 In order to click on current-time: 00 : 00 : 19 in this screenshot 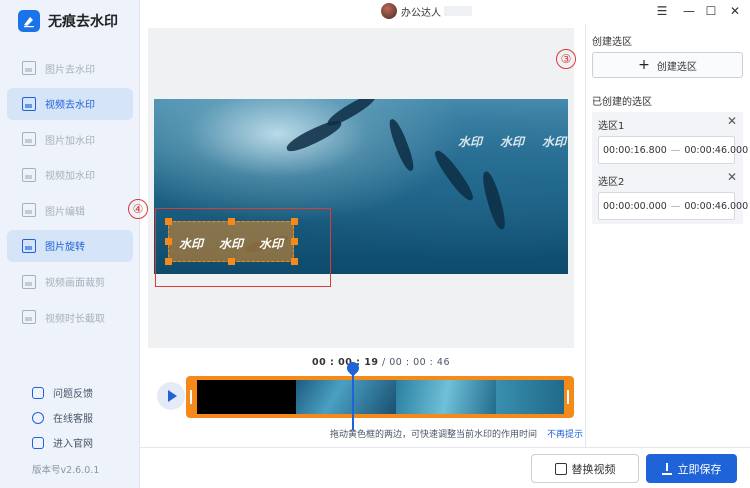, I will do `click(345, 362)`.